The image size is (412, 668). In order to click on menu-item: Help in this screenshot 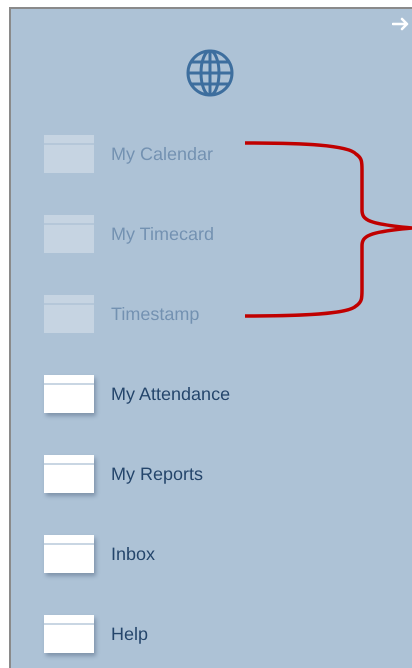, I will do `click(228, 634)`.